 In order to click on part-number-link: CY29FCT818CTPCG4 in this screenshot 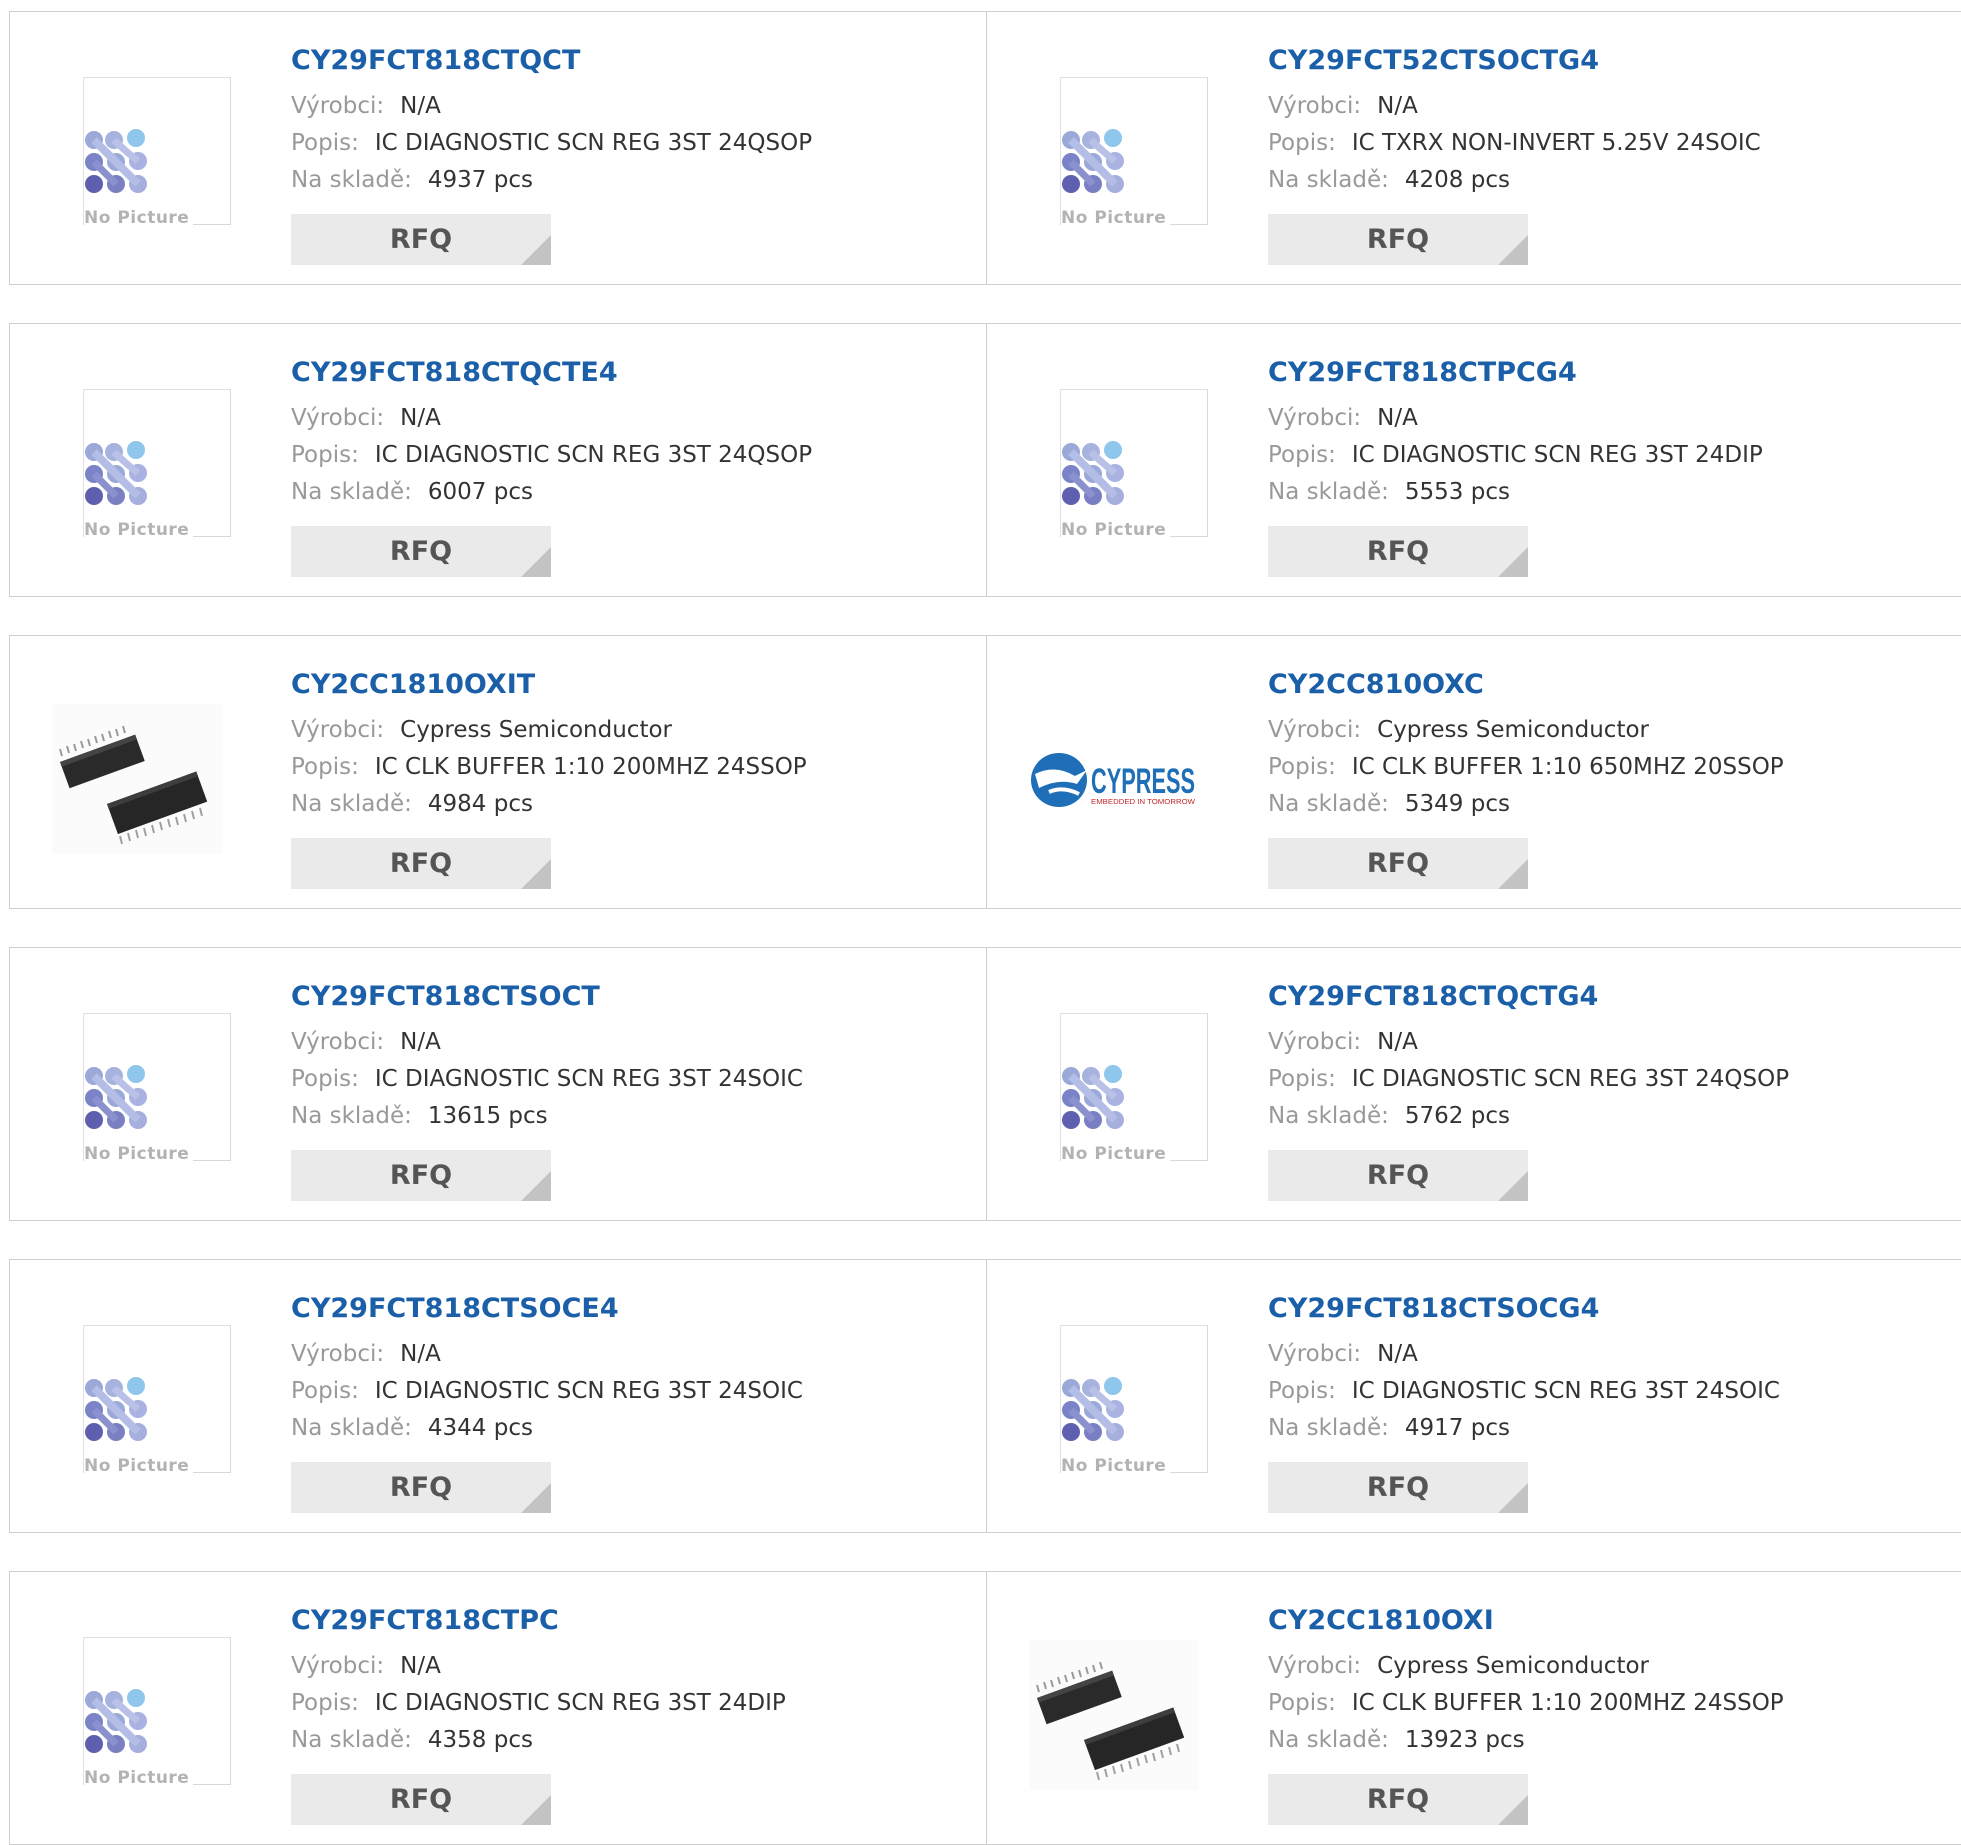, I will do `click(1422, 372)`.